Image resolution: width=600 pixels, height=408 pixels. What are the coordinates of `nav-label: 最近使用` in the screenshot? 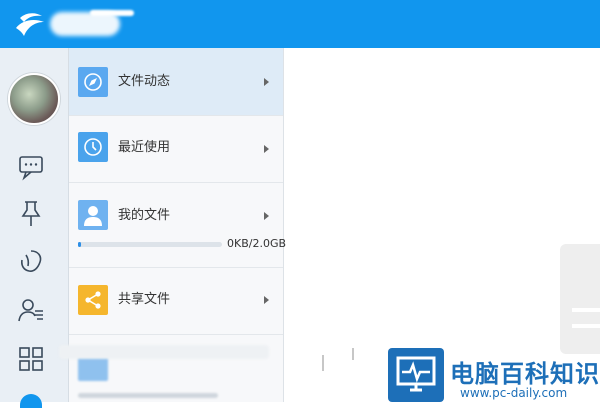 It's located at (144, 147).